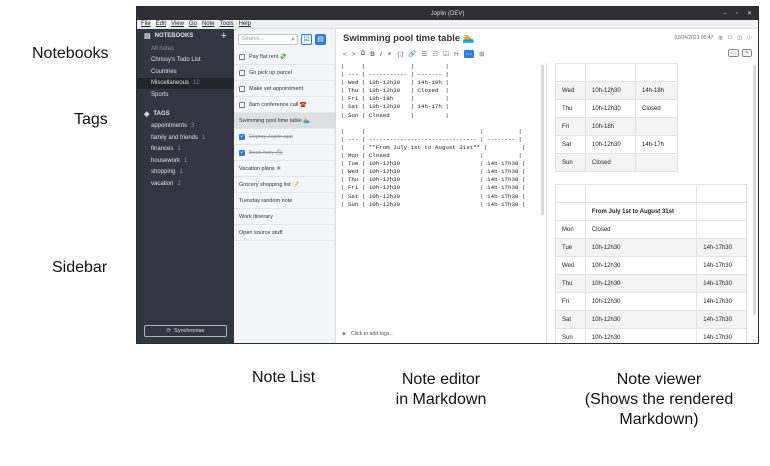 This screenshot has width=770, height=466. Describe the element at coordinates (293, 40) in the screenshot. I see `search-icon: ⌕` at that location.